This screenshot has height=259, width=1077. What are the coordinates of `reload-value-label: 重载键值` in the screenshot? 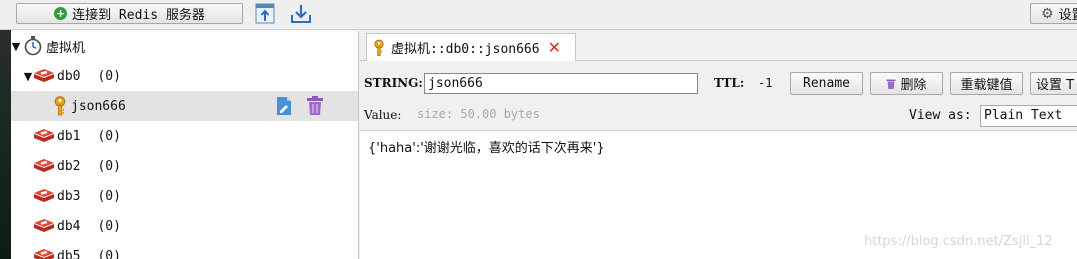 It's located at (986, 85).